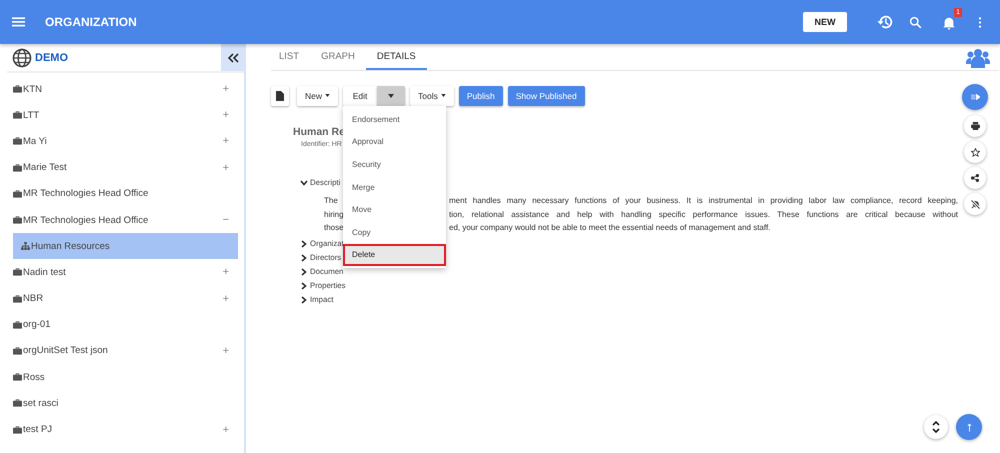 The image size is (1000, 453). Describe the element at coordinates (480, 96) in the screenshot. I see `action-button: Publish` at that location.